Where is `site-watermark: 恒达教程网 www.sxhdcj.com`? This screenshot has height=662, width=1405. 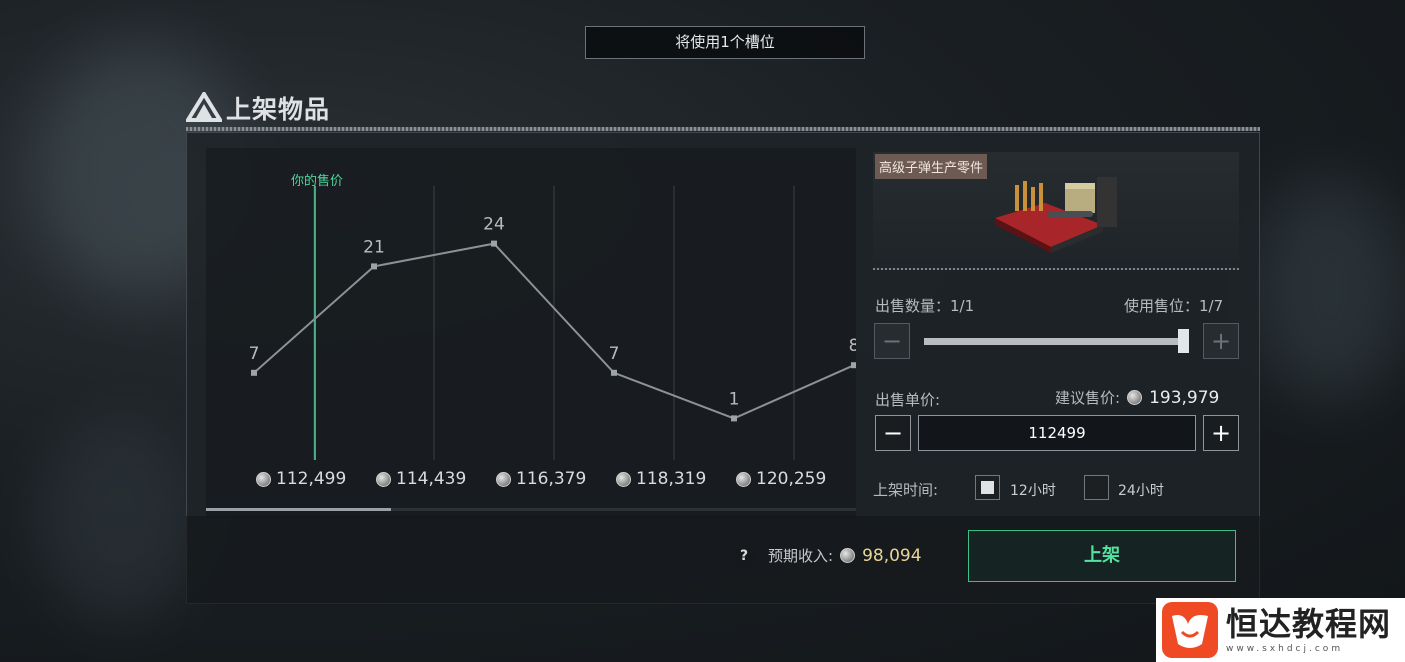 site-watermark: 恒达教程网 www.sxhdcj.com is located at coordinates (1280, 630).